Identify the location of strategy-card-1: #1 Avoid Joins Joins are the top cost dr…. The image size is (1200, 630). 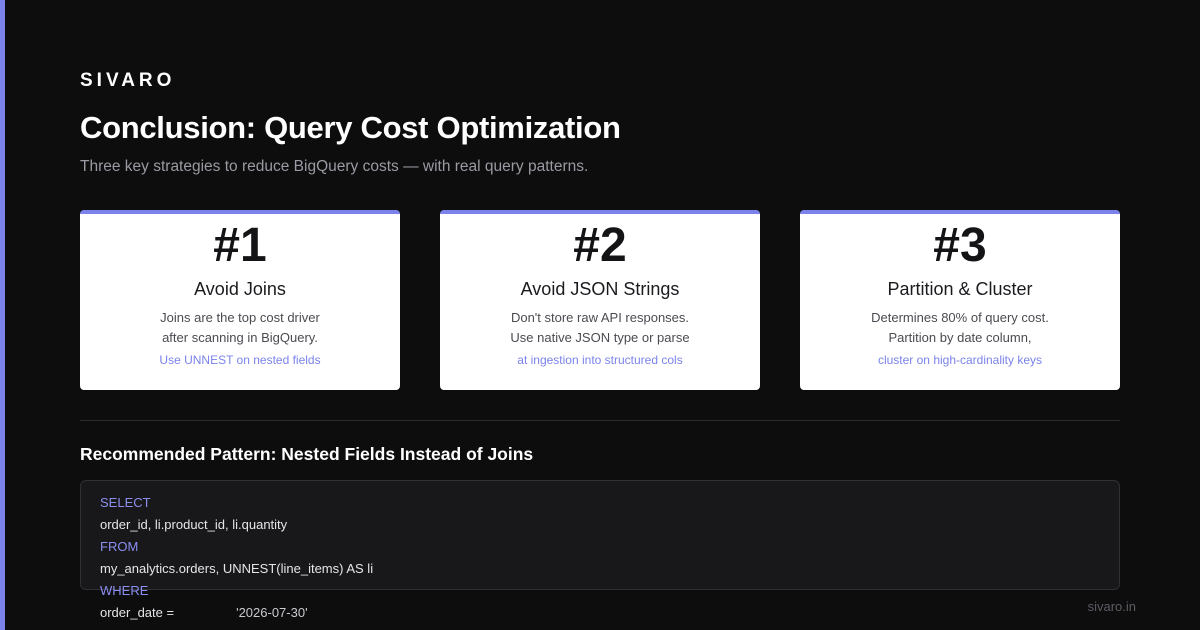
(240, 300).